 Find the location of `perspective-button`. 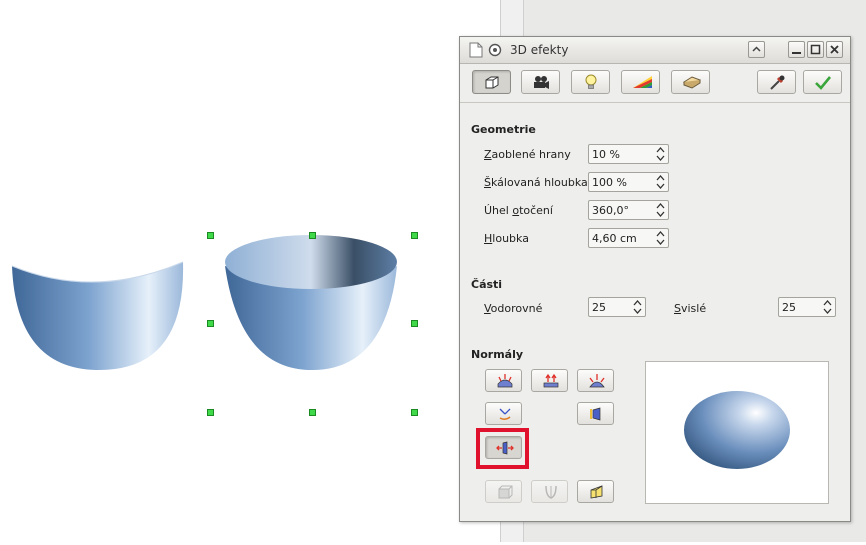

perspective-button is located at coordinates (595, 491).